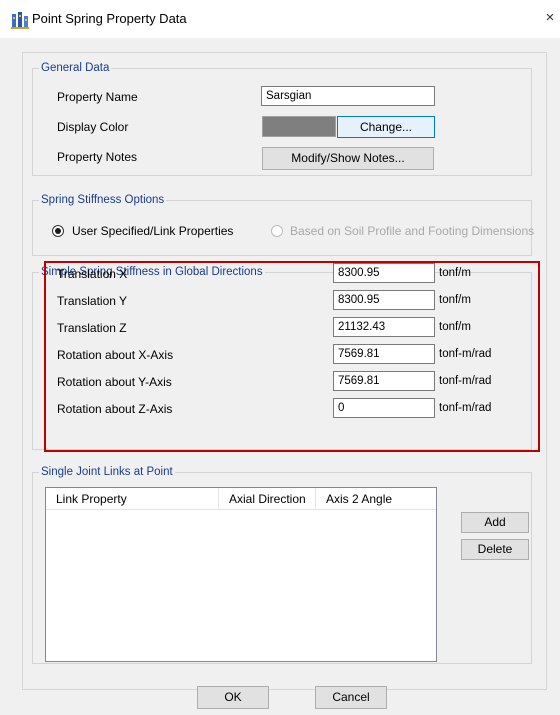 Image resolution: width=560 pixels, height=715 pixels. I want to click on property-notes-label: Property Notes, so click(97, 157).